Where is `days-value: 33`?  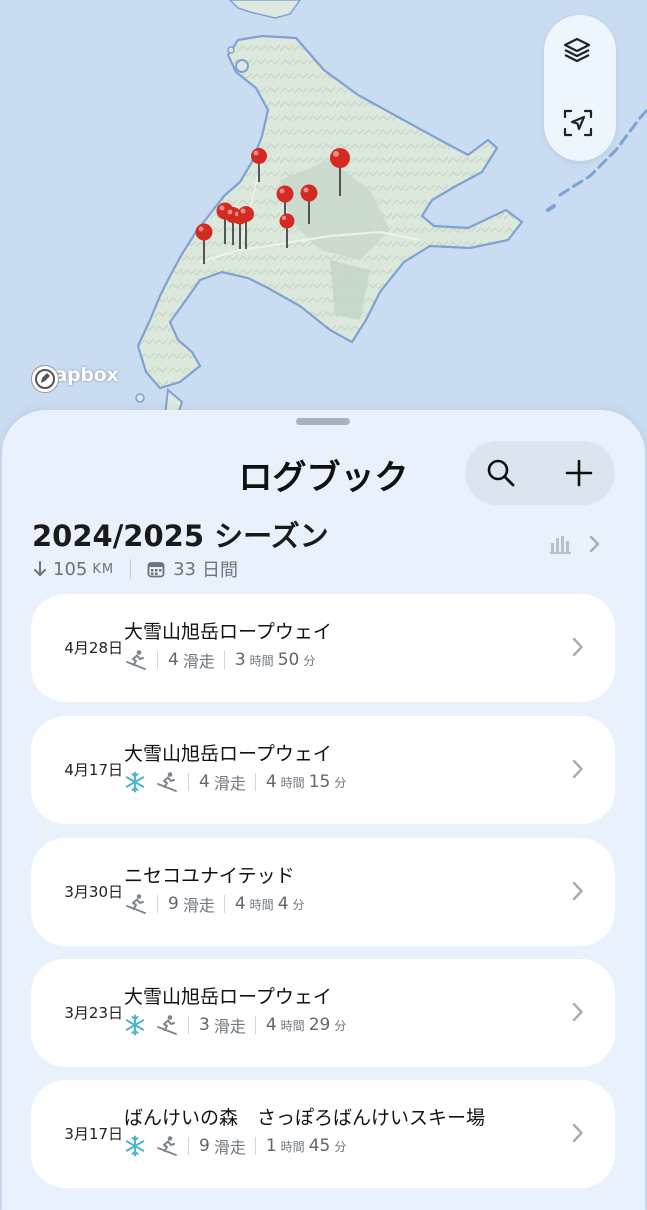 days-value: 33 is located at coordinates (185, 569).